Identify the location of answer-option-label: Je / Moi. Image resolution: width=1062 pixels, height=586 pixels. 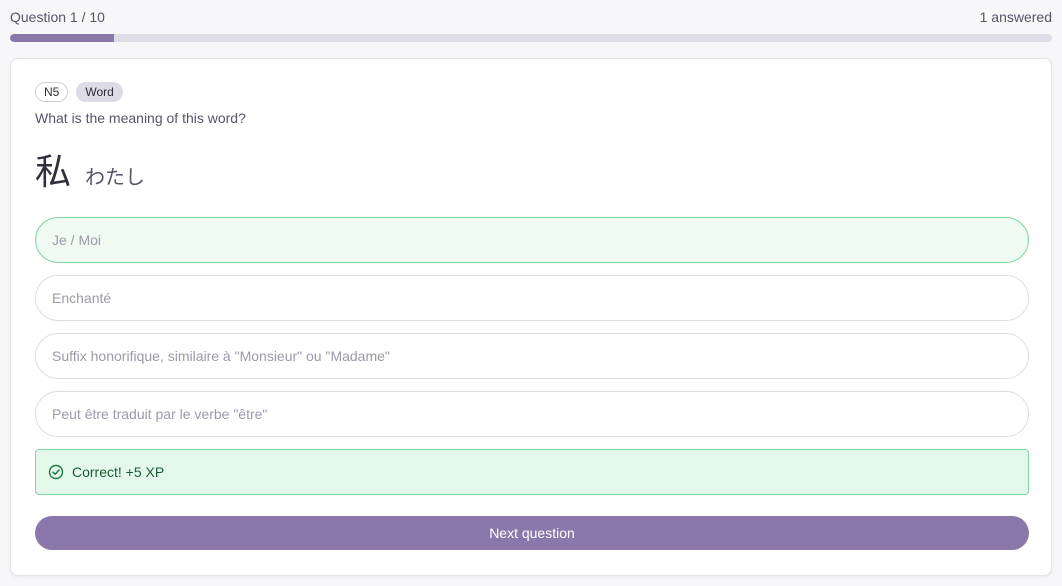
(77, 240).